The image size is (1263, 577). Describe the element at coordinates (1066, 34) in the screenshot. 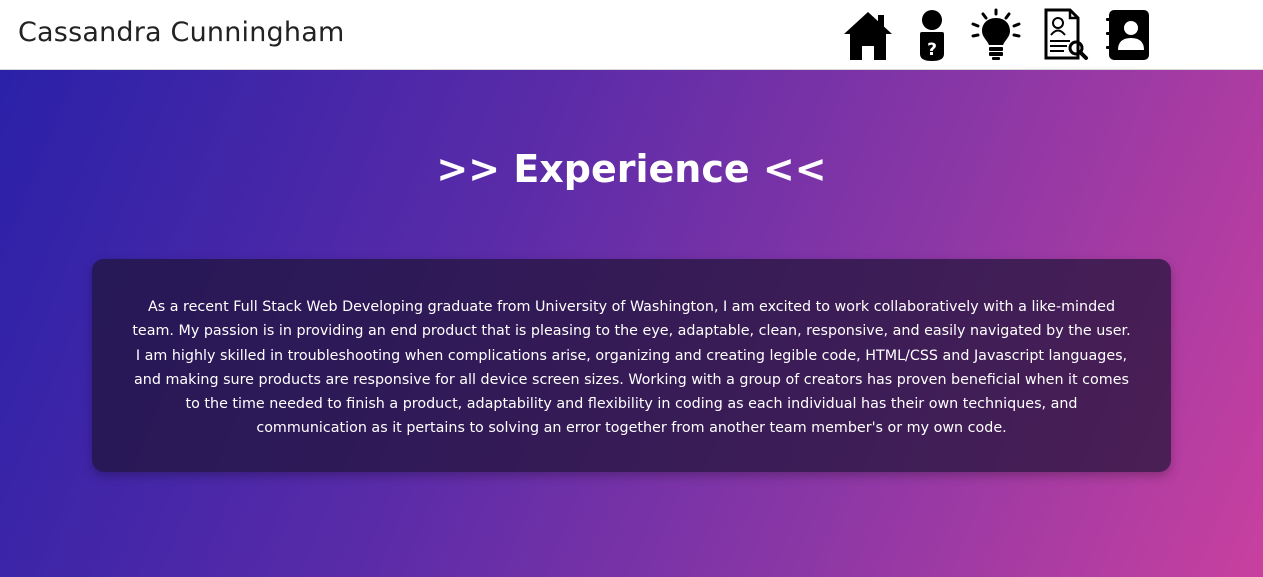

I see `resume-icon` at that location.